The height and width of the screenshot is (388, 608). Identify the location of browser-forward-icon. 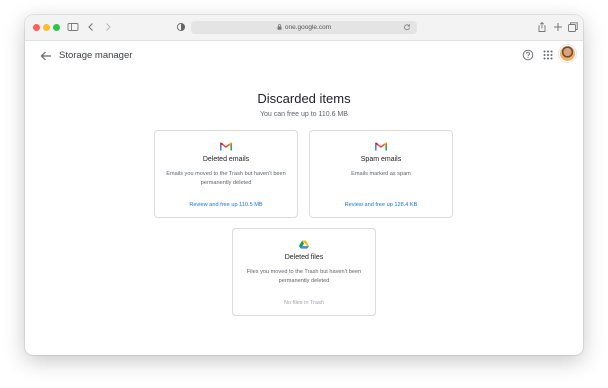
(108, 27).